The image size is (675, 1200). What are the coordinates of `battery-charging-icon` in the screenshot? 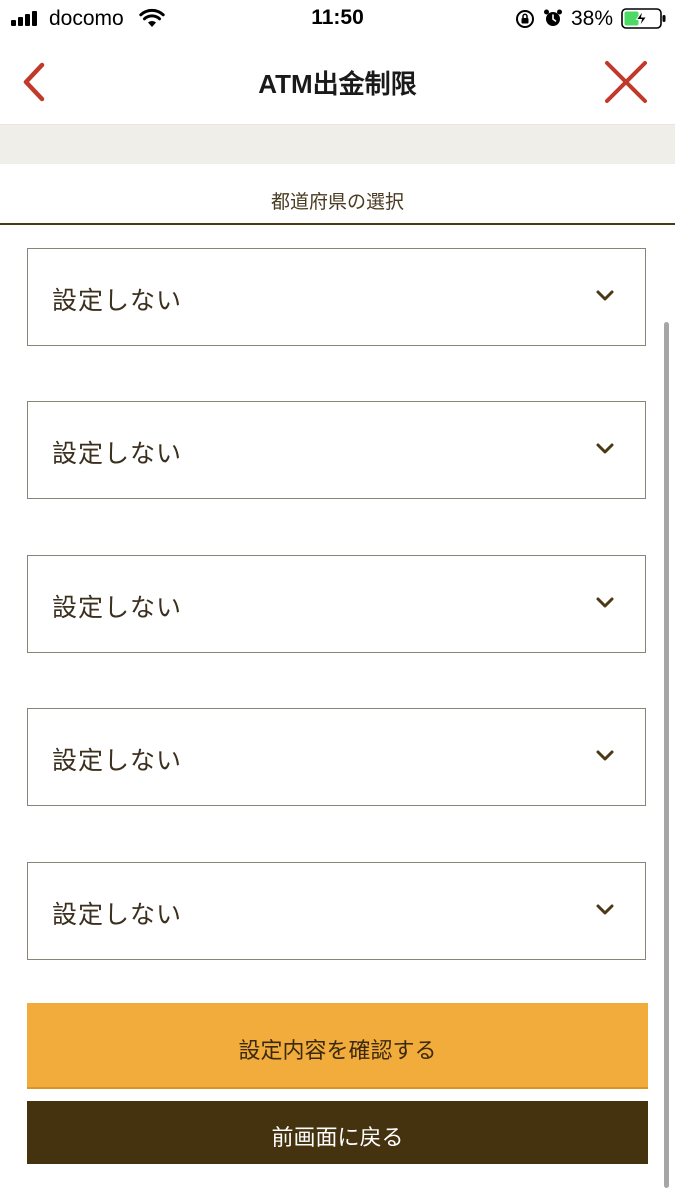 It's located at (643, 18).